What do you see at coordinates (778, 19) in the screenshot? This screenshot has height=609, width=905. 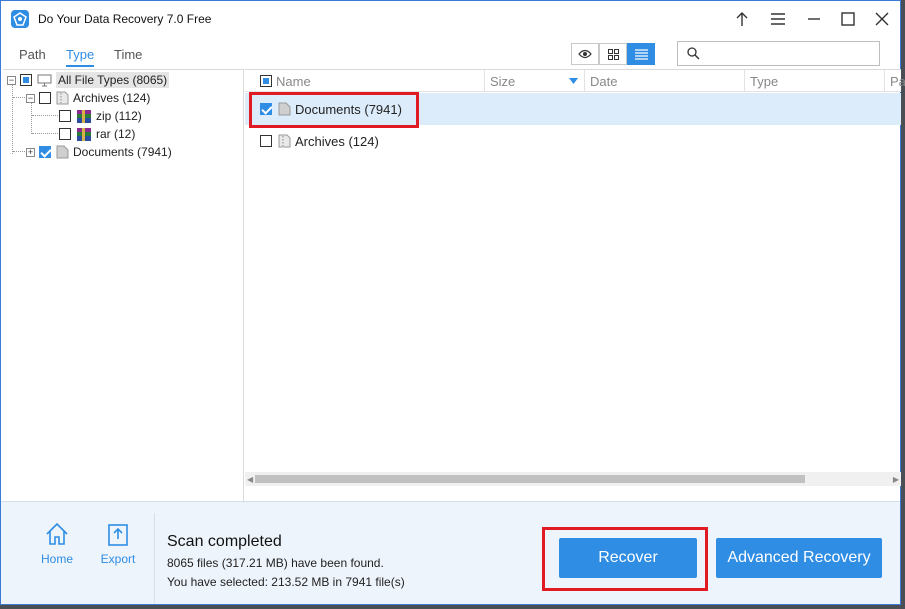 I see `menu-icon` at bounding box center [778, 19].